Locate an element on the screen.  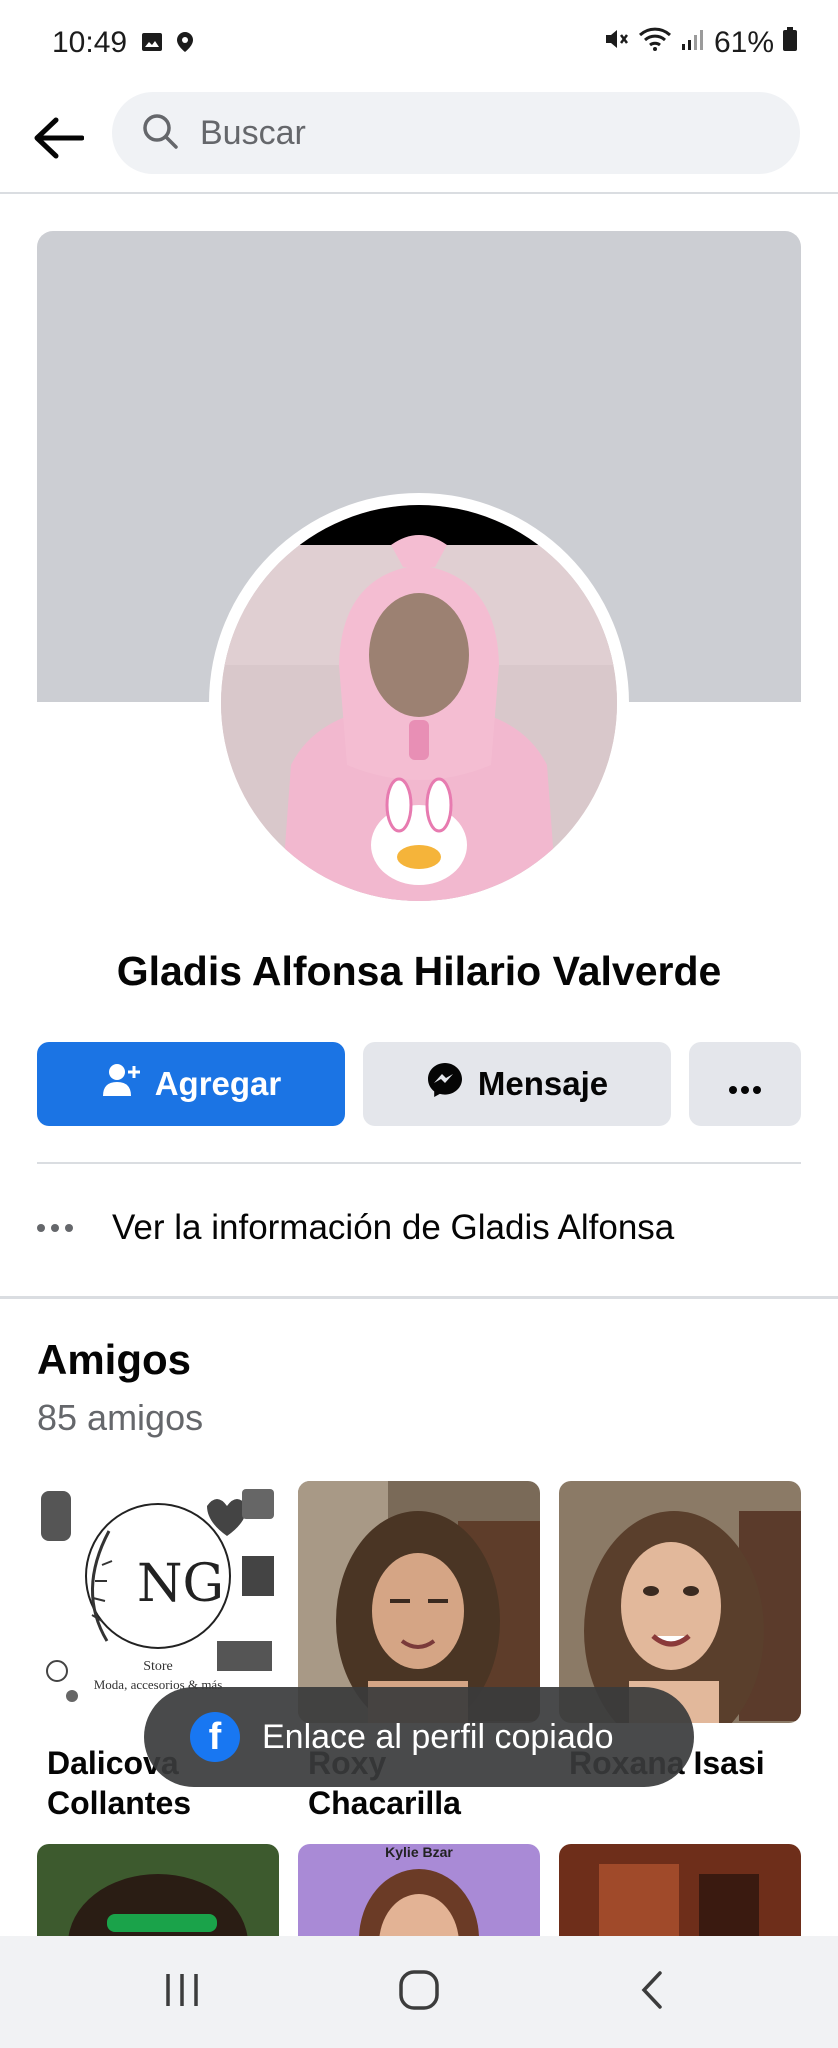
search-bar is located at coordinates (456, 133).